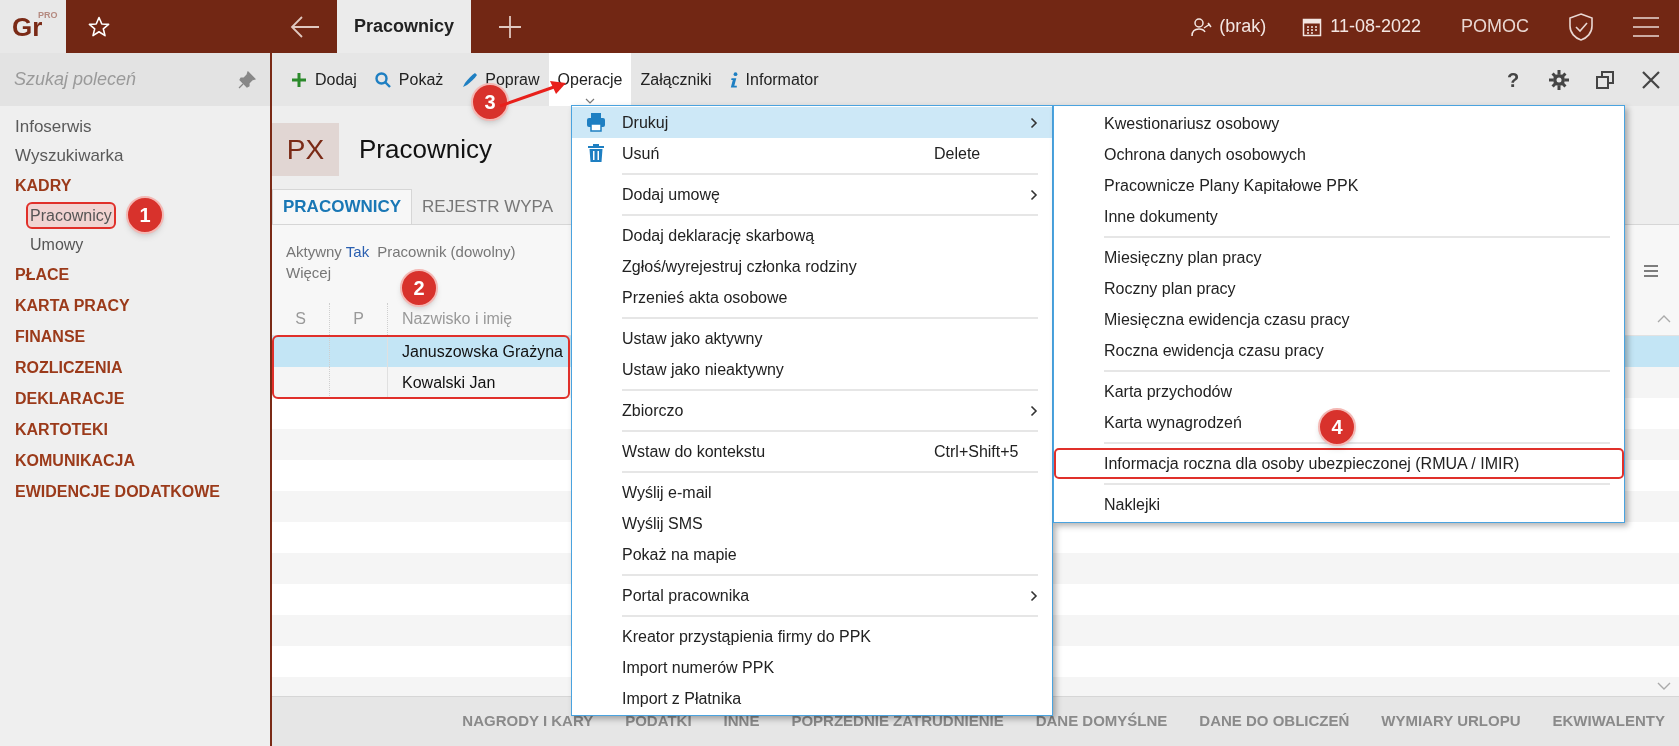  I want to click on toolbar-button: Operacje, so click(590, 79).